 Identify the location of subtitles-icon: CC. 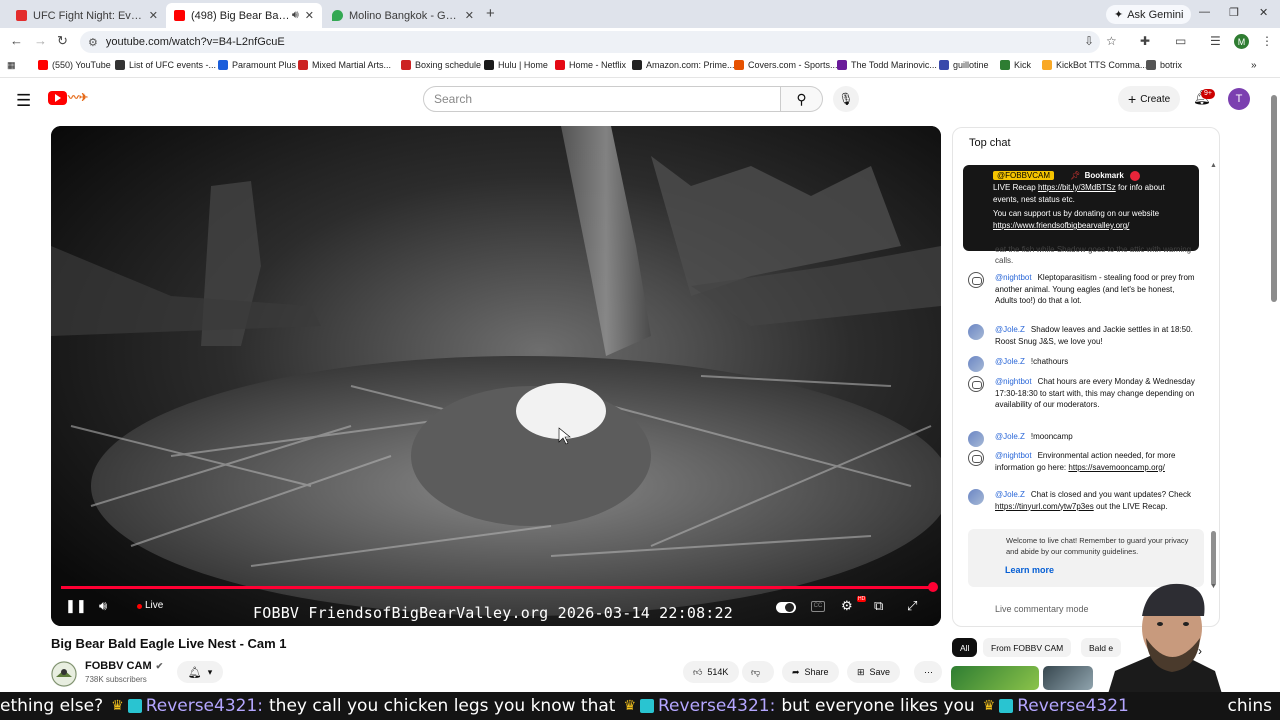
(818, 606).